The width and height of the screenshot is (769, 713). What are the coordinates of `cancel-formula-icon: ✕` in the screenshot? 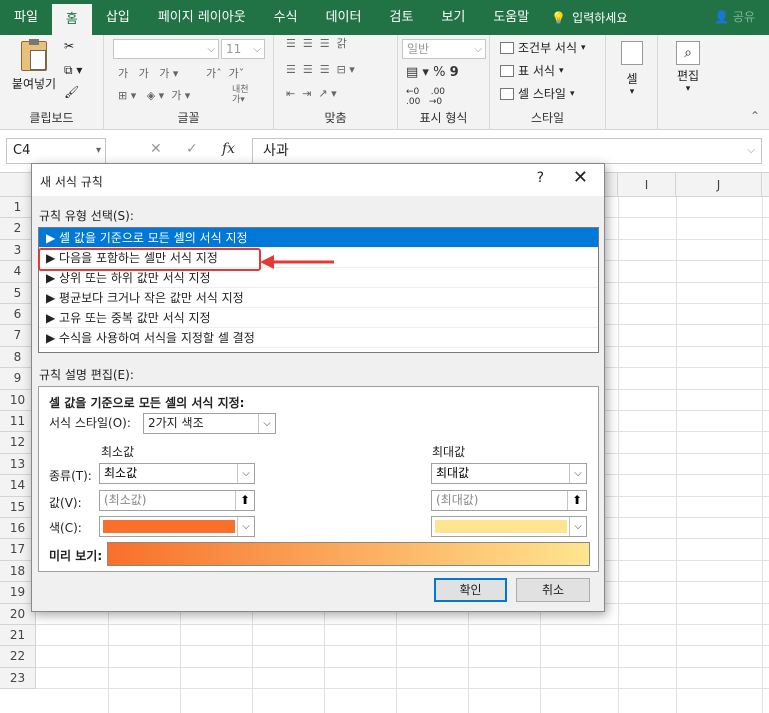 It's located at (156, 149).